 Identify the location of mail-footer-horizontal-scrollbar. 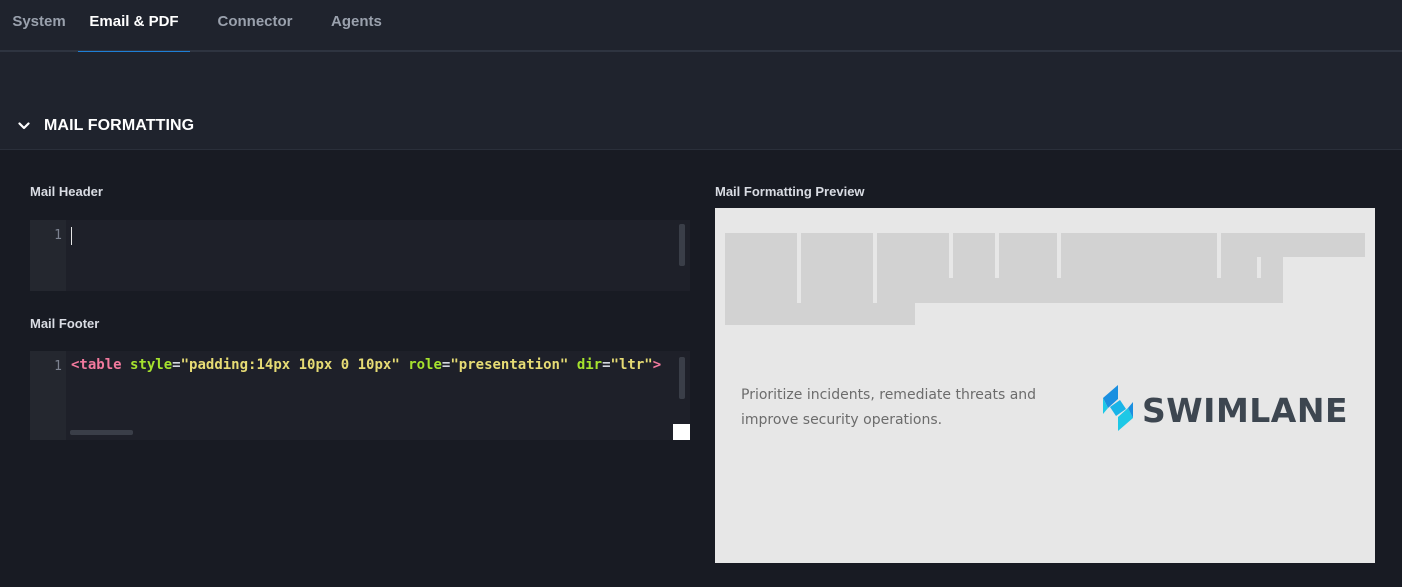
(101, 432).